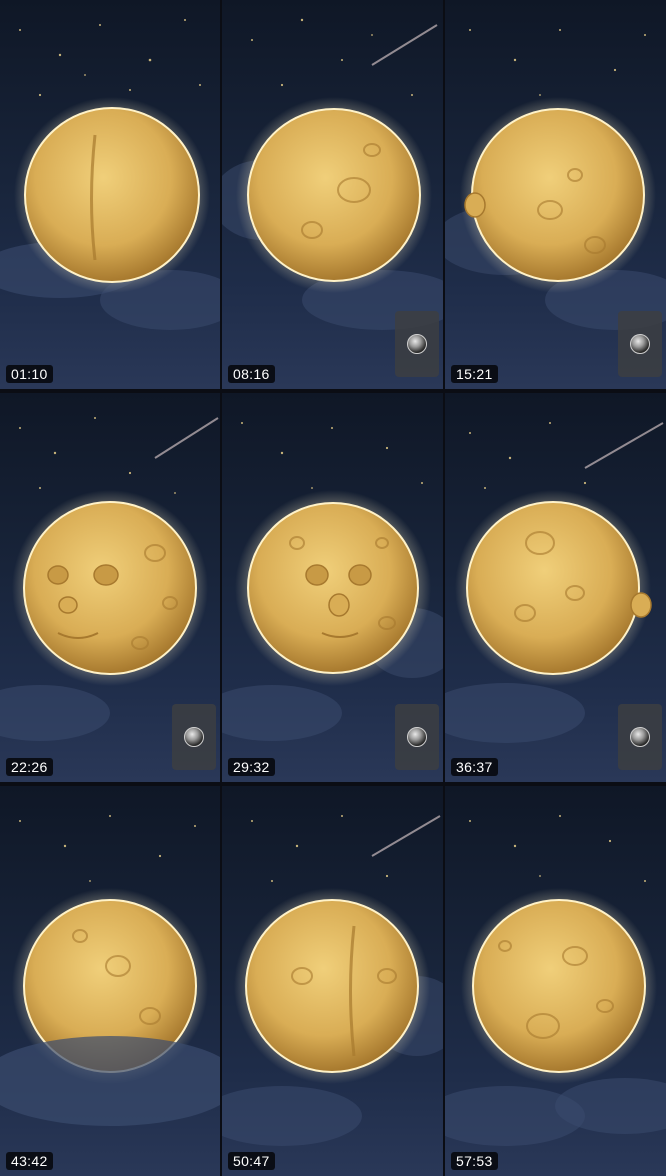 The width and height of the screenshot is (666, 1176). I want to click on timestamp: 01:10, so click(29, 374).